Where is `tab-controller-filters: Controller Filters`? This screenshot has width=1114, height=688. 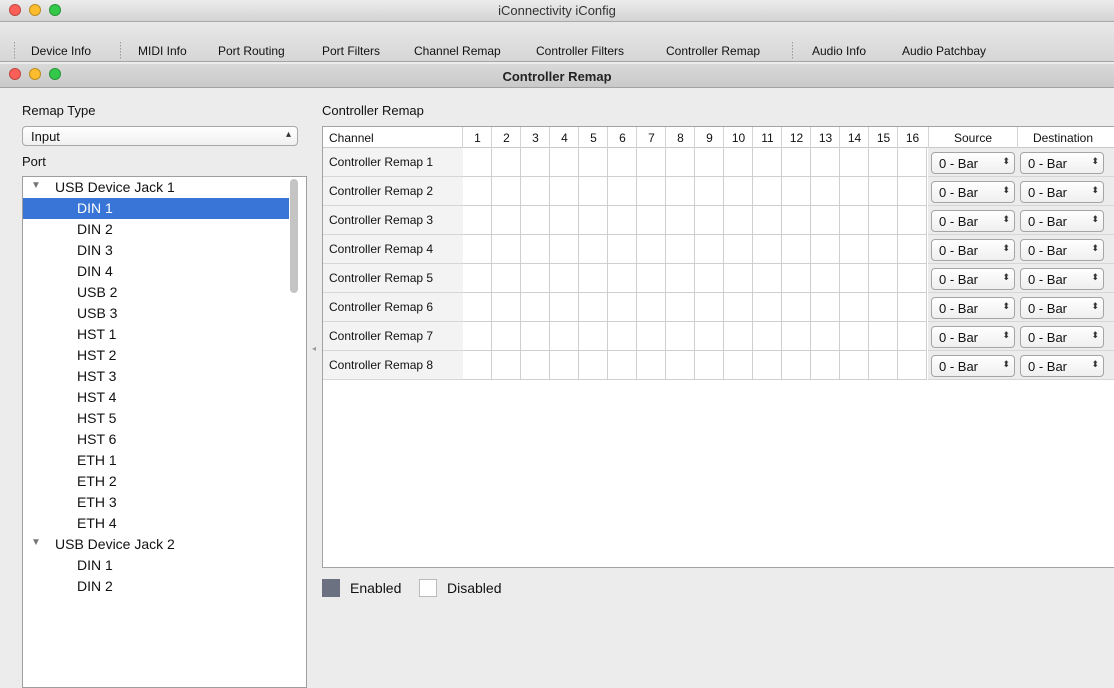
tab-controller-filters: Controller Filters is located at coordinates (580, 51).